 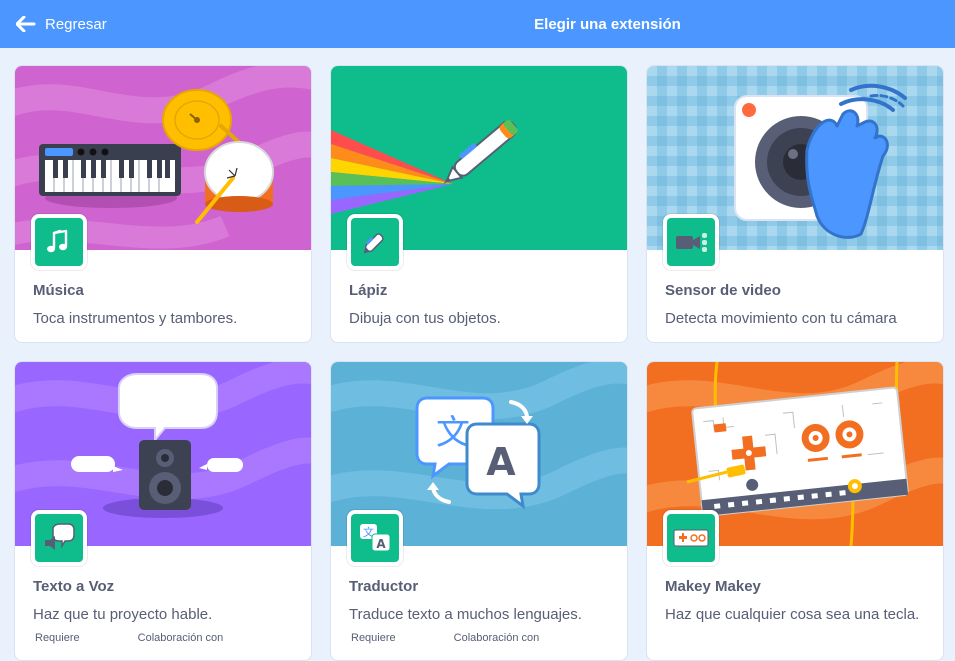 I want to click on video-camera-icon, so click(x=691, y=242).